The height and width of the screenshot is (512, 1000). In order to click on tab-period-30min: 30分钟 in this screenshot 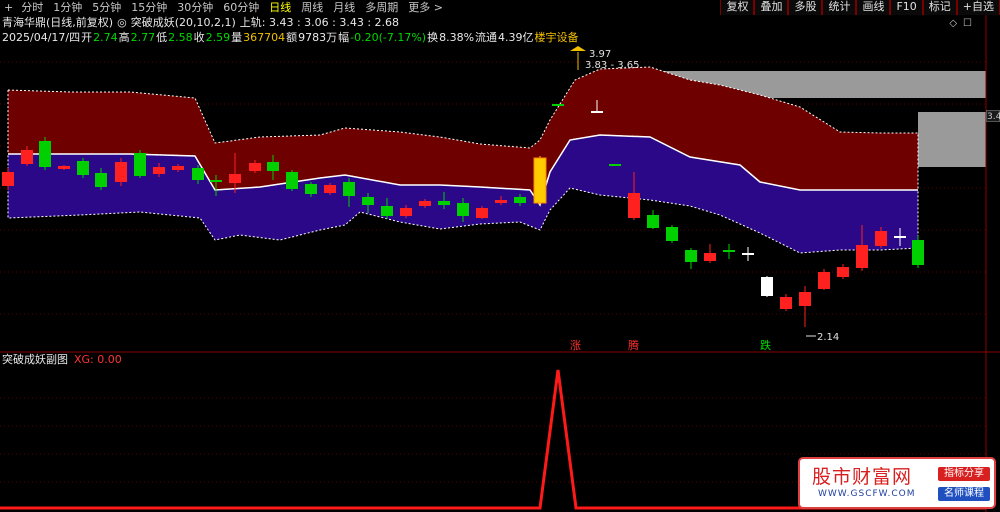, I will do `click(195, 7)`.